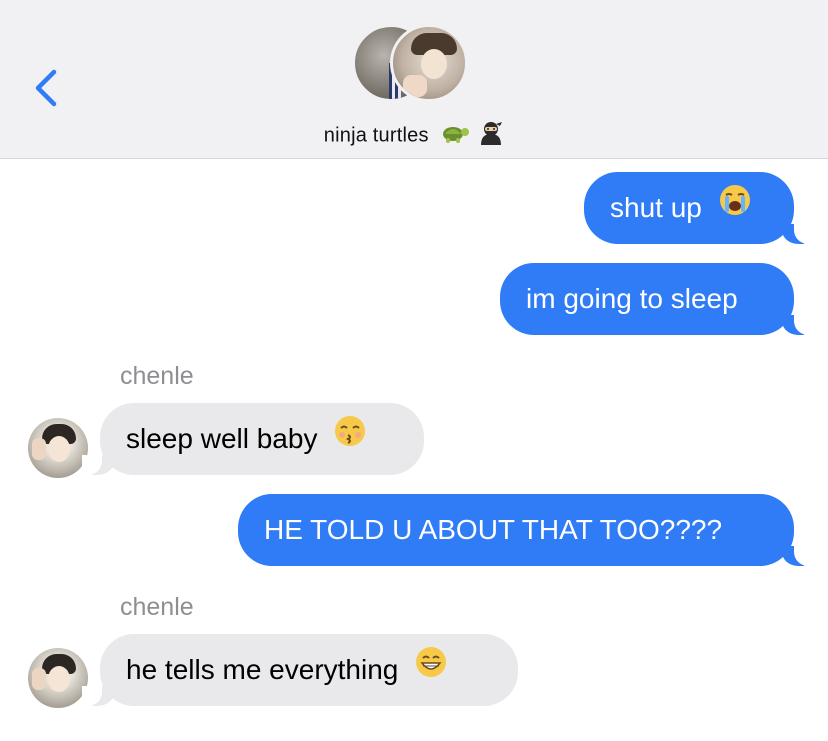  Describe the element at coordinates (656, 207) in the screenshot. I see `message-text: shut up` at that location.